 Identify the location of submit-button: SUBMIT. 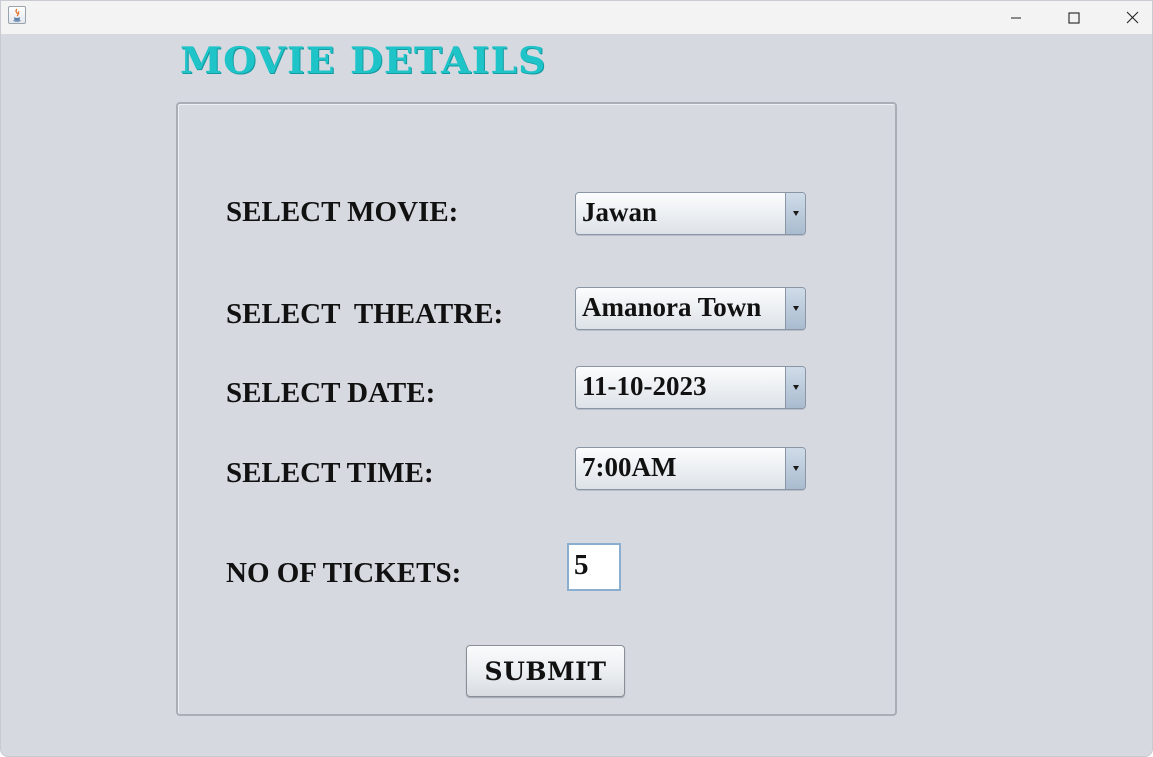
(545, 671).